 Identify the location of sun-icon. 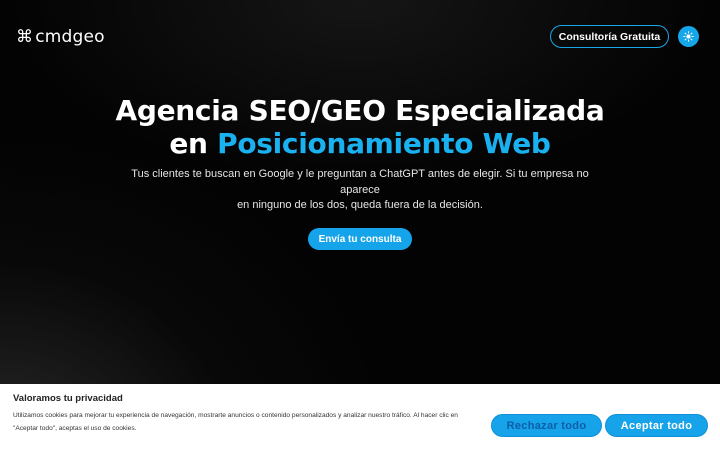
(688, 36).